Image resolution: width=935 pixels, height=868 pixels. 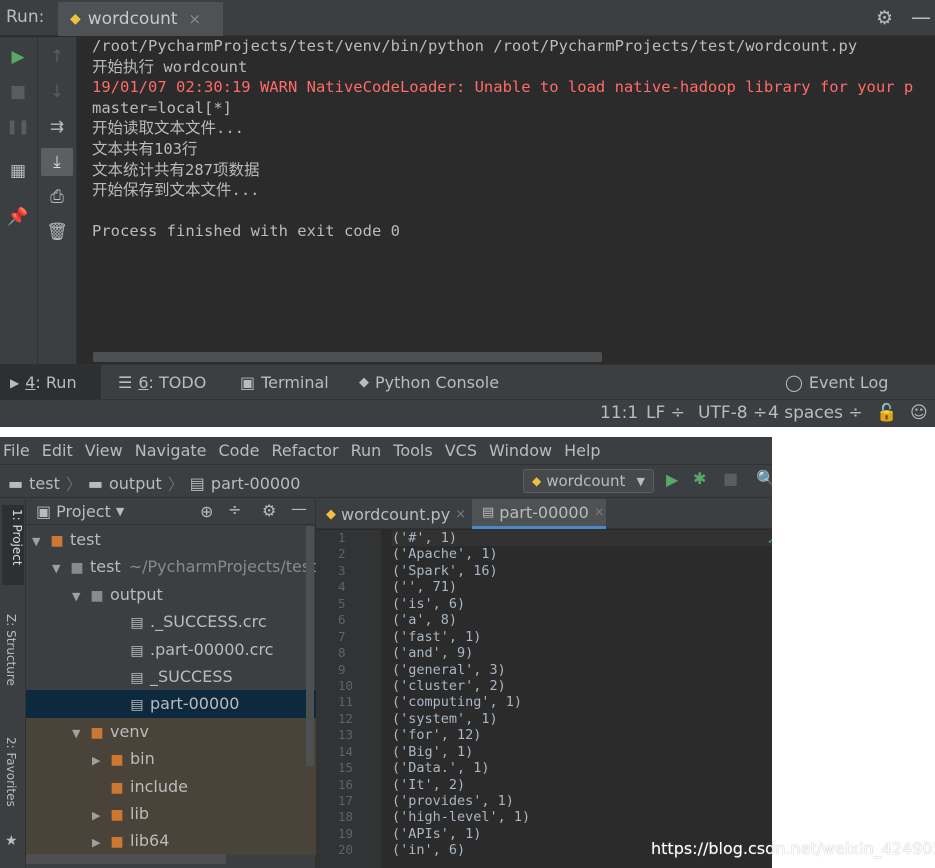 What do you see at coordinates (304, 450) in the screenshot?
I see `menu-item-refactor: Refactor` at bounding box center [304, 450].